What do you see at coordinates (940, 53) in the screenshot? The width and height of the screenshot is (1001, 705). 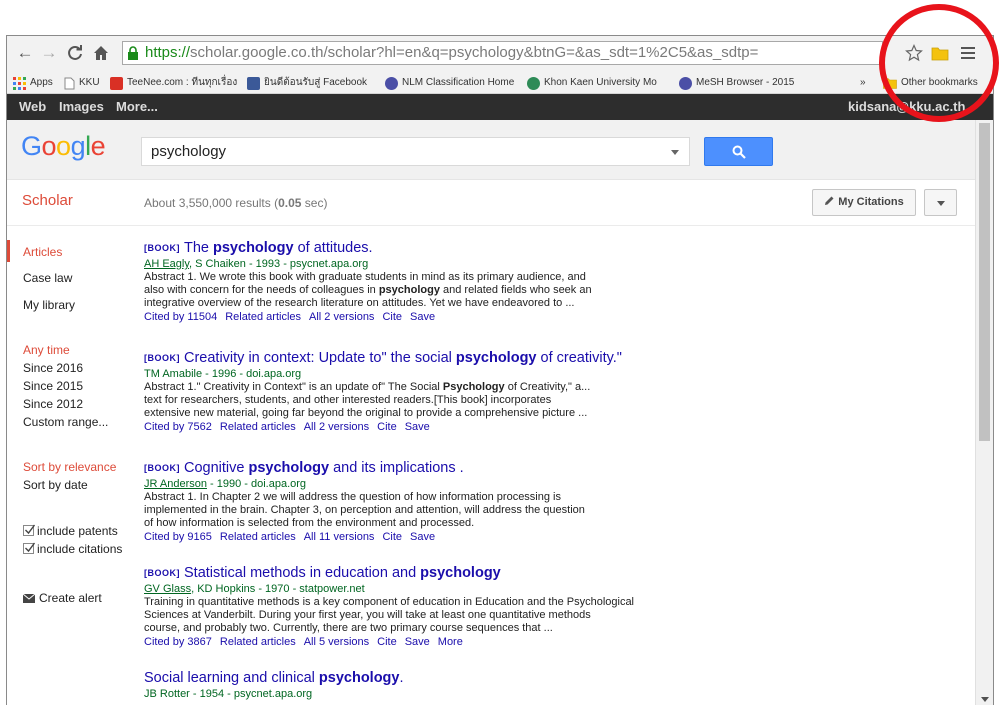 I see `folder-extension-icon` at bounding box center [940, 53].